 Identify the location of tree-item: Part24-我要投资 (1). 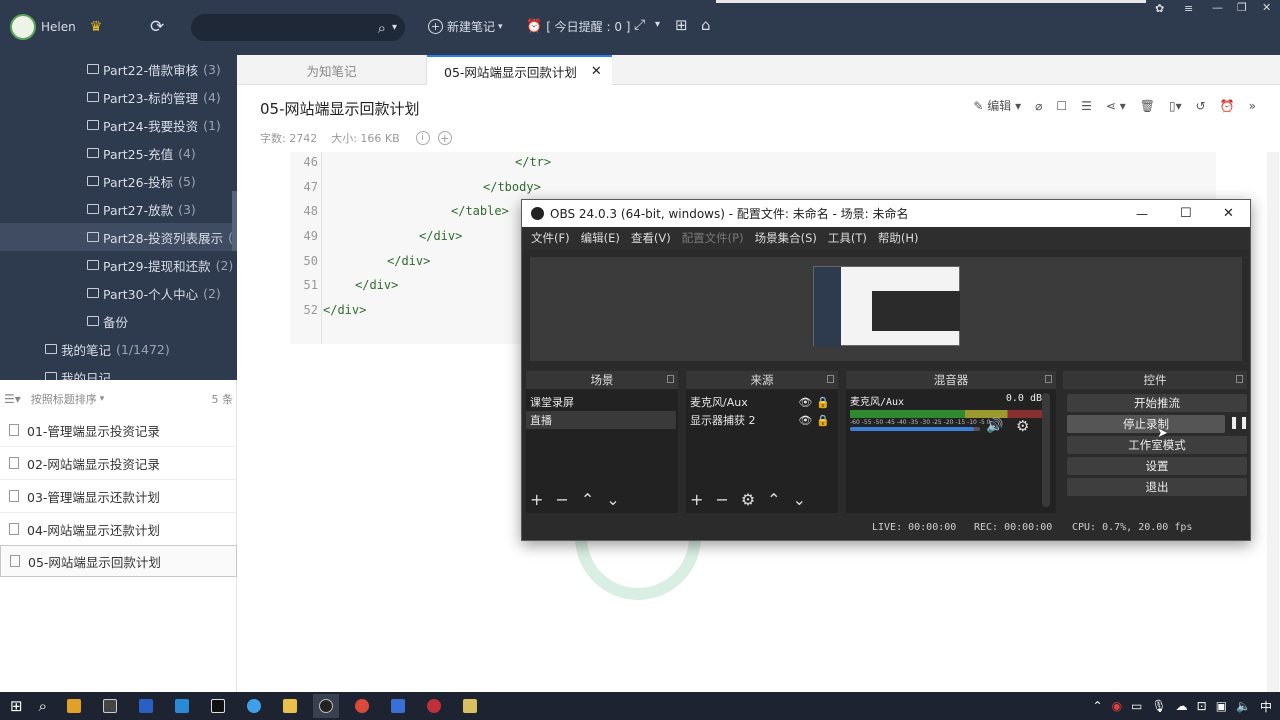
(118, 125).